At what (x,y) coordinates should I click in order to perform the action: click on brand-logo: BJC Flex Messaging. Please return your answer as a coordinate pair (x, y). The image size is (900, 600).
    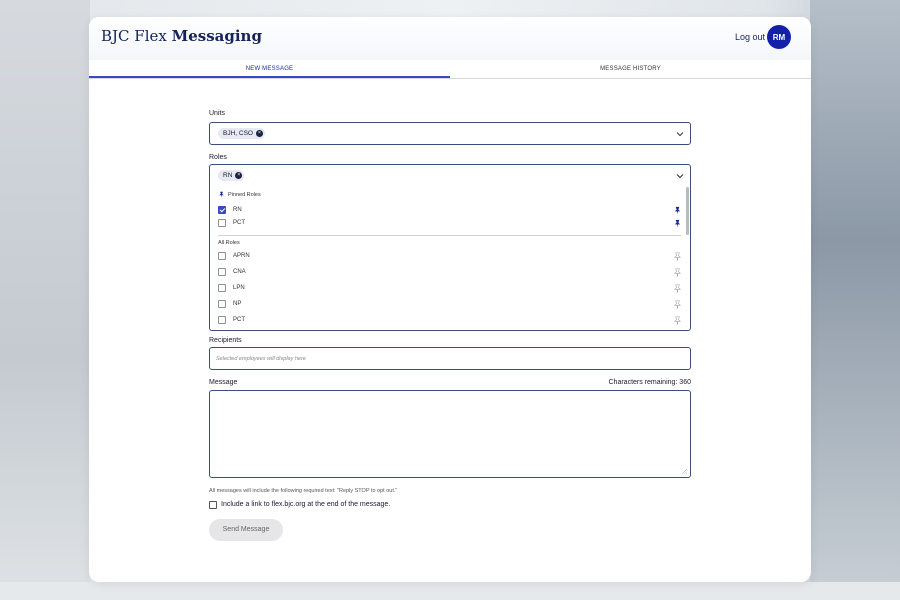
    Looking at the image, I should click on (181, 36).